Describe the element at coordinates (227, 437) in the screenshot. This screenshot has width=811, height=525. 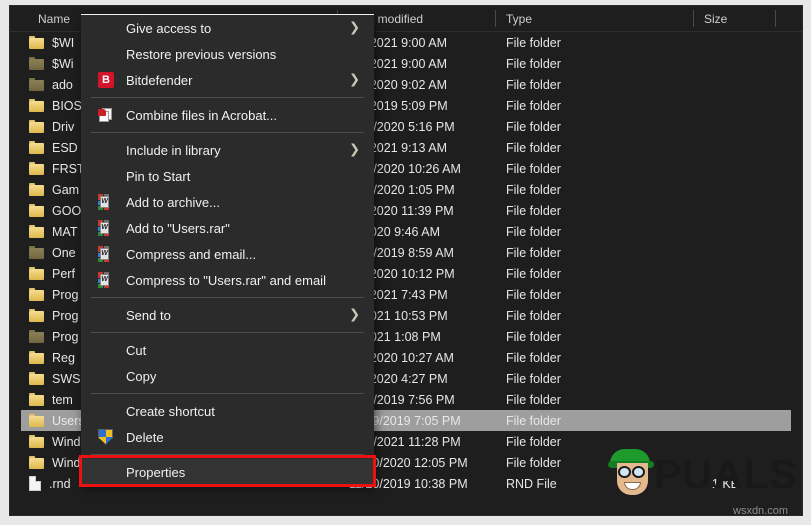
I see `menu-item-delete: Delete` at that location.